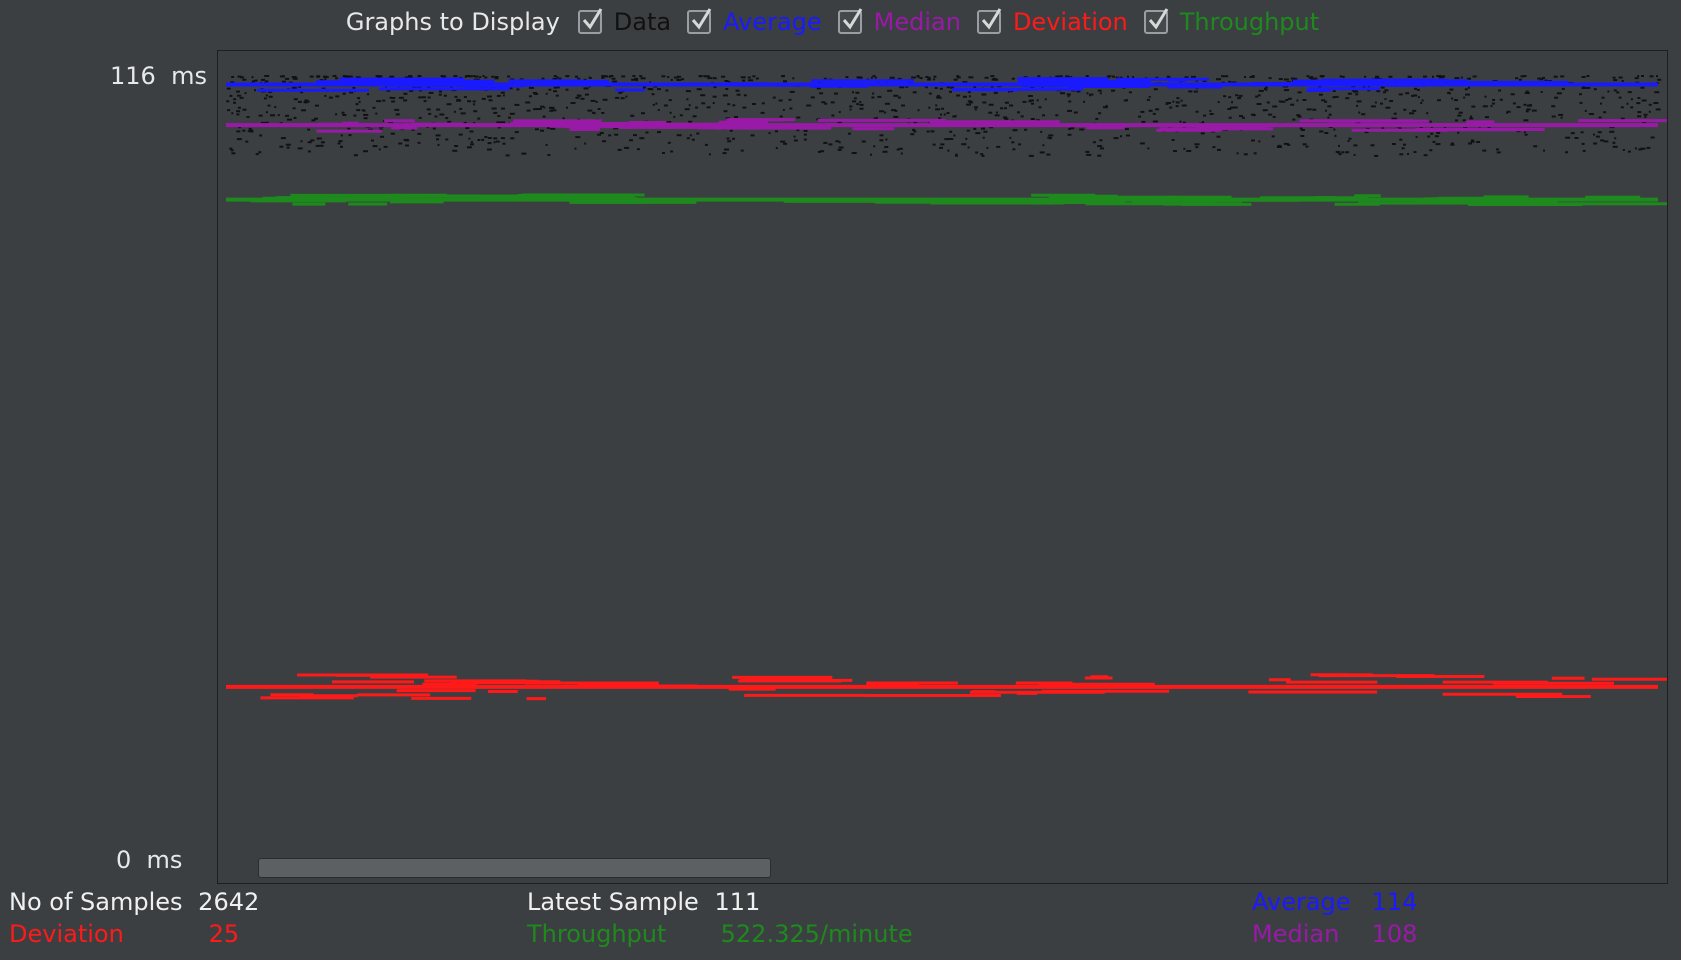 The height and width of the screenshot is (960, 1681). I want to click on samples-value: 2642, so click(229, 902).